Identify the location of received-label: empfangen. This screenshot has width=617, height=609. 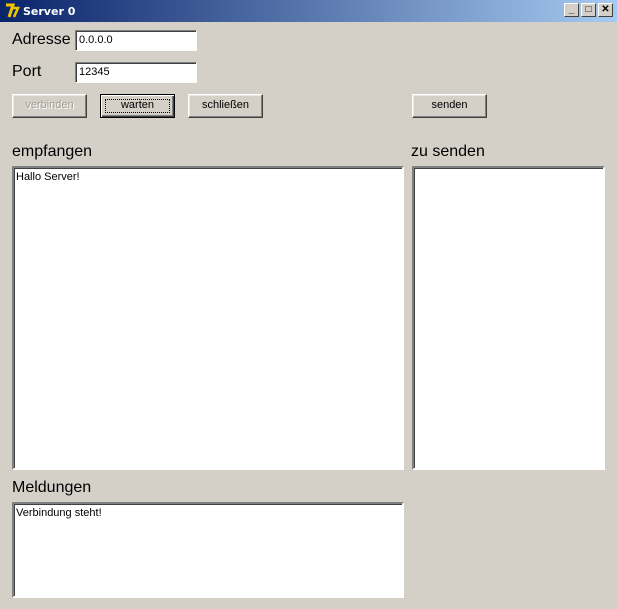
(52, 151).